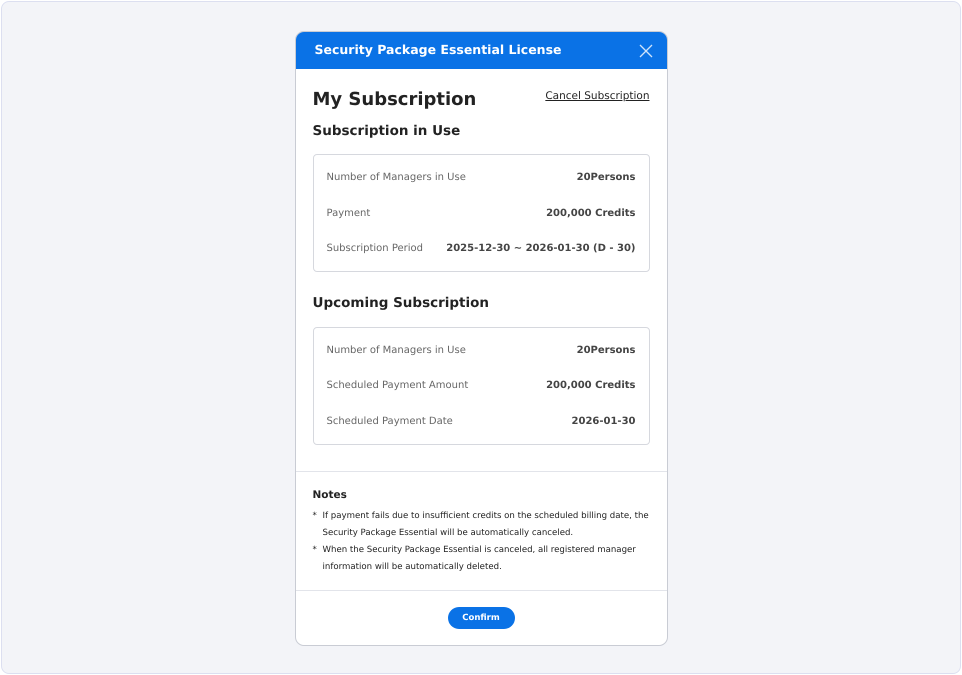 The height and width of the screenshot is (675, 962). I want to click on note-text: When the Security Package Essential is canceled, all registered manager information will be automatically deleted., so click(479, 559).